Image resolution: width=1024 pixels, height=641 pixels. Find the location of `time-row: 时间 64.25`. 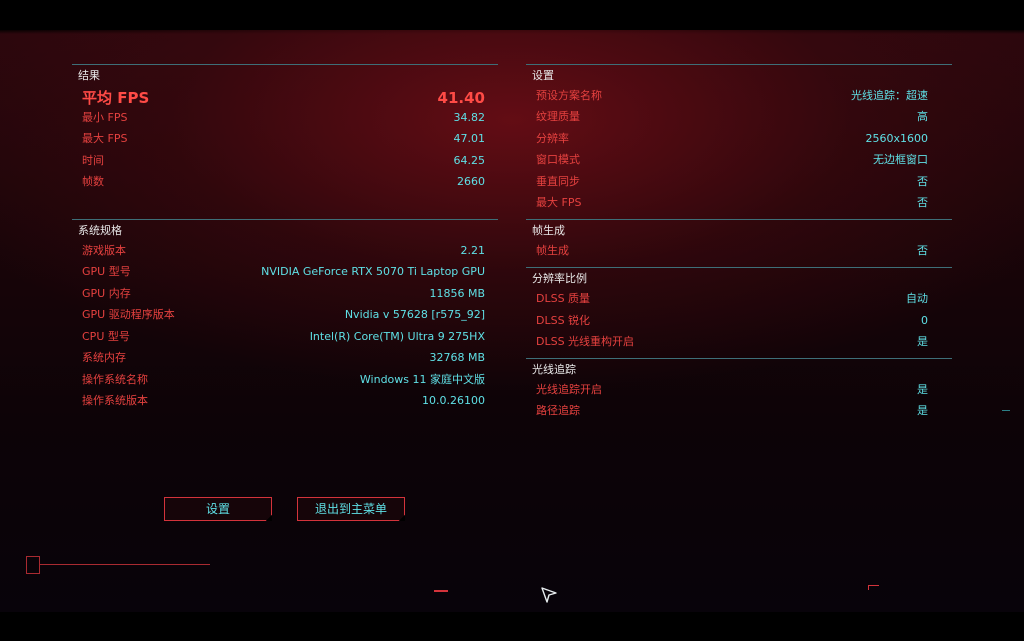

time-row: 时间 64.25 is located at coordinates (283, 161).